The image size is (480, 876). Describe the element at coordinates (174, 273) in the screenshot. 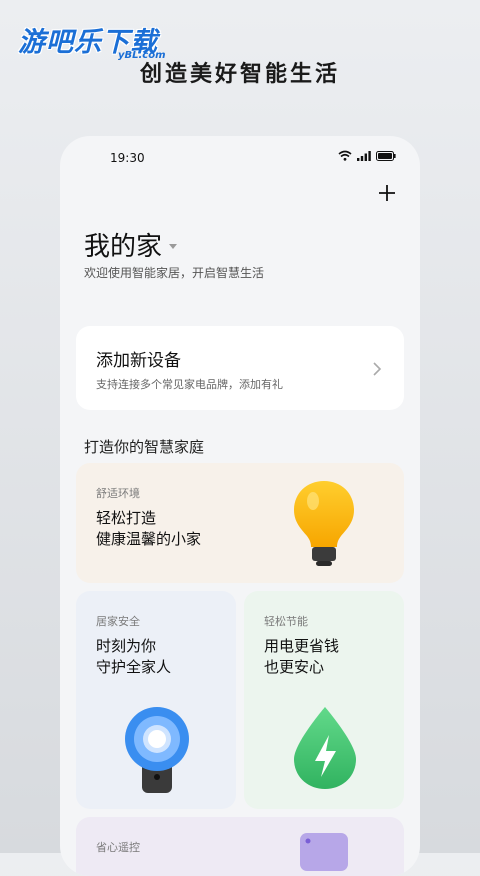

I see `page-subtitle: 欢迎使用智能家居，开启智慧生活` at that location.